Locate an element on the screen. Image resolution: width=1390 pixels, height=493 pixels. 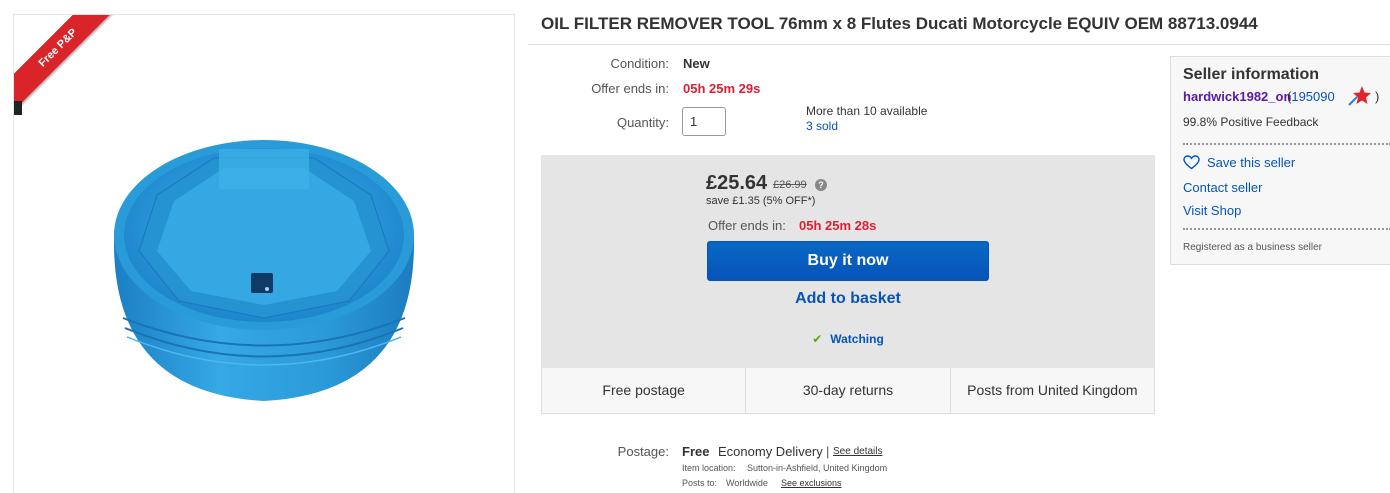
ribbon-fold is located at coordinates (18, 108).